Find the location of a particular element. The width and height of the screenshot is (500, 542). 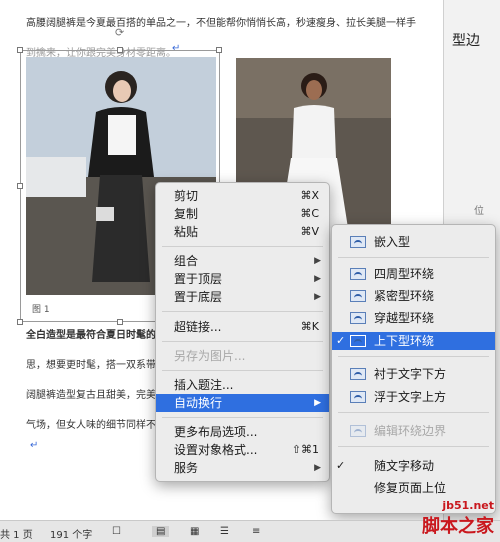

behind-text-item: 衬于文字下方 is located at coordinates (413, 374).